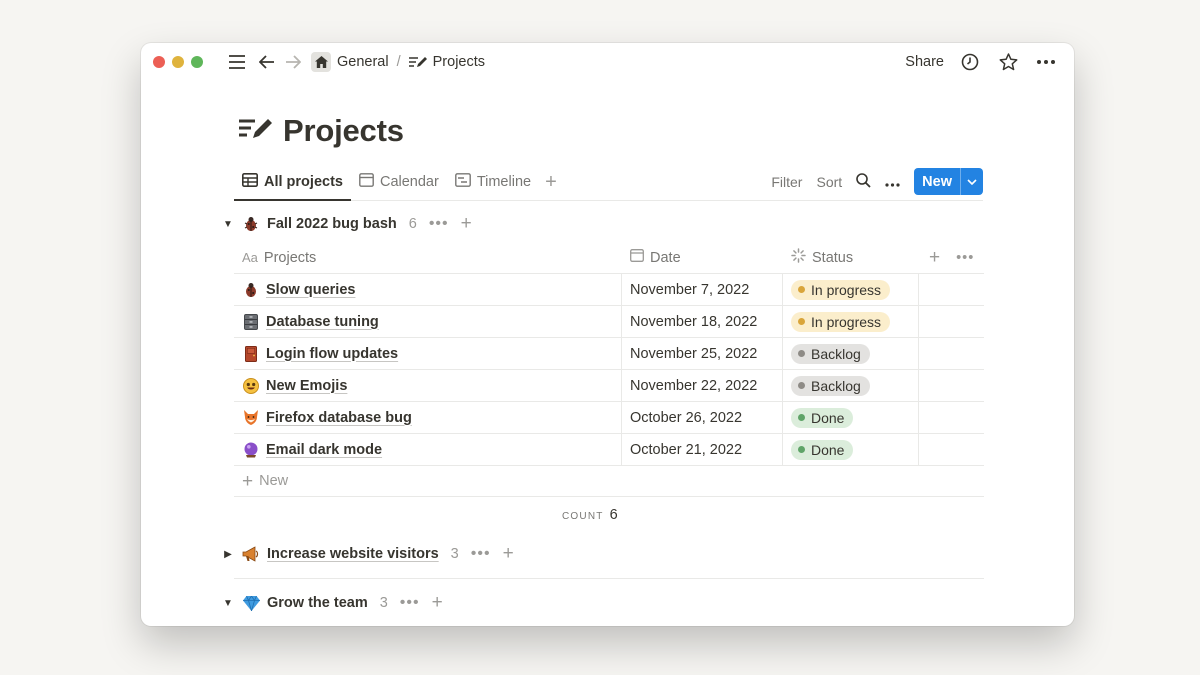  Describe the element at coordinates (178, 62) in the screenshot. I see `minimize-window-button` at that location.